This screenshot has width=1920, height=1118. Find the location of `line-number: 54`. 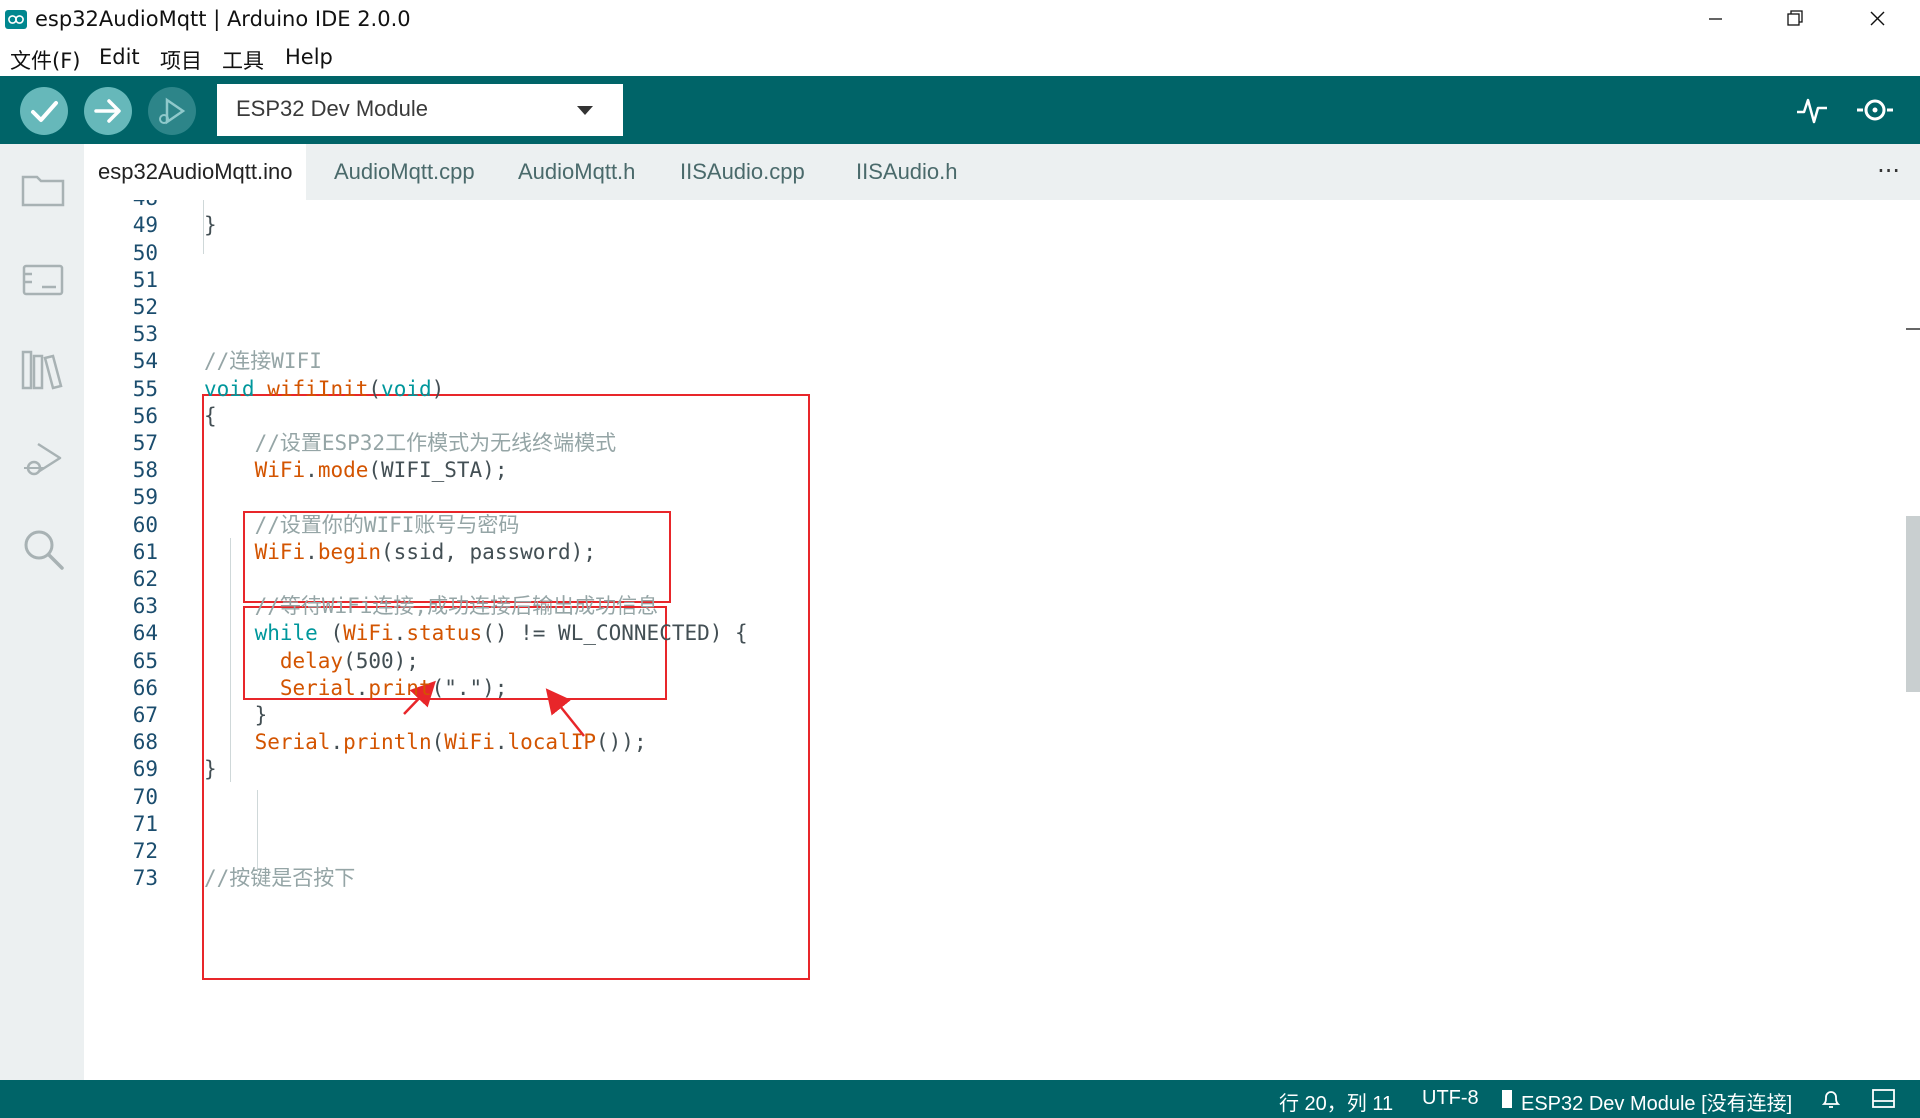

line-number: 54 is located at coordinates (145, 361).